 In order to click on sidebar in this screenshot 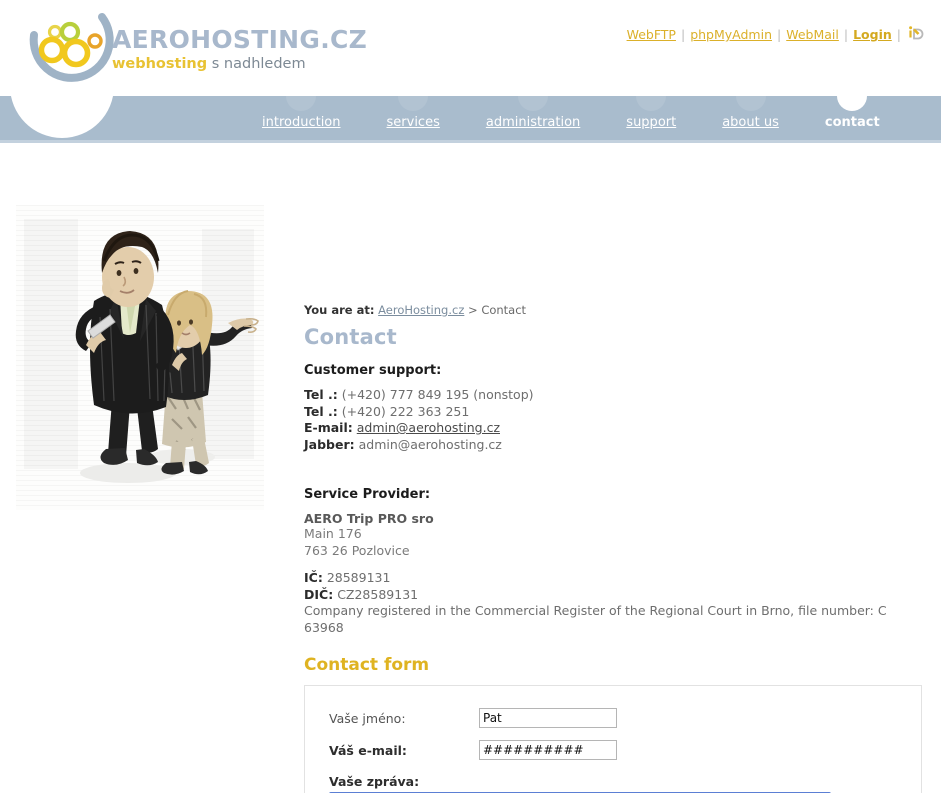, I will do `click(140, 357)`.